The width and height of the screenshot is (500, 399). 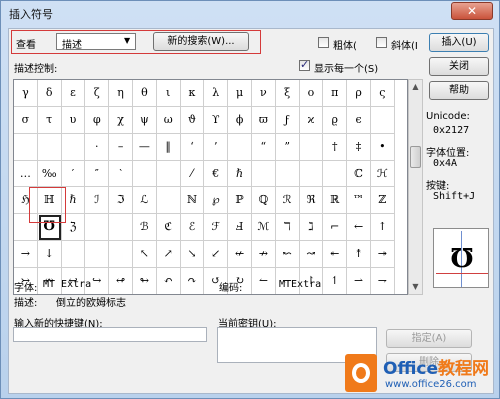 What do you see at coordinates (415, 87) in the screenshot?
I see `scroll-up-icon: ▲` at bounding box center [415, 87].